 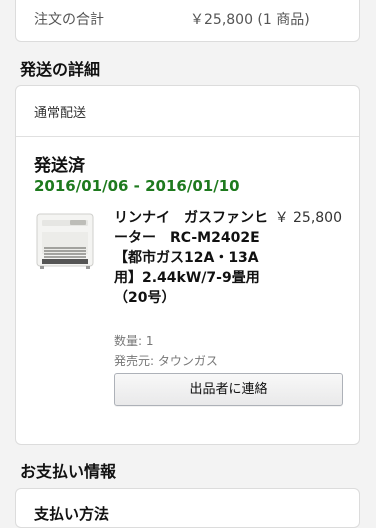 I want to click on shipment-status: 発送済, so click(x=59, y=166).